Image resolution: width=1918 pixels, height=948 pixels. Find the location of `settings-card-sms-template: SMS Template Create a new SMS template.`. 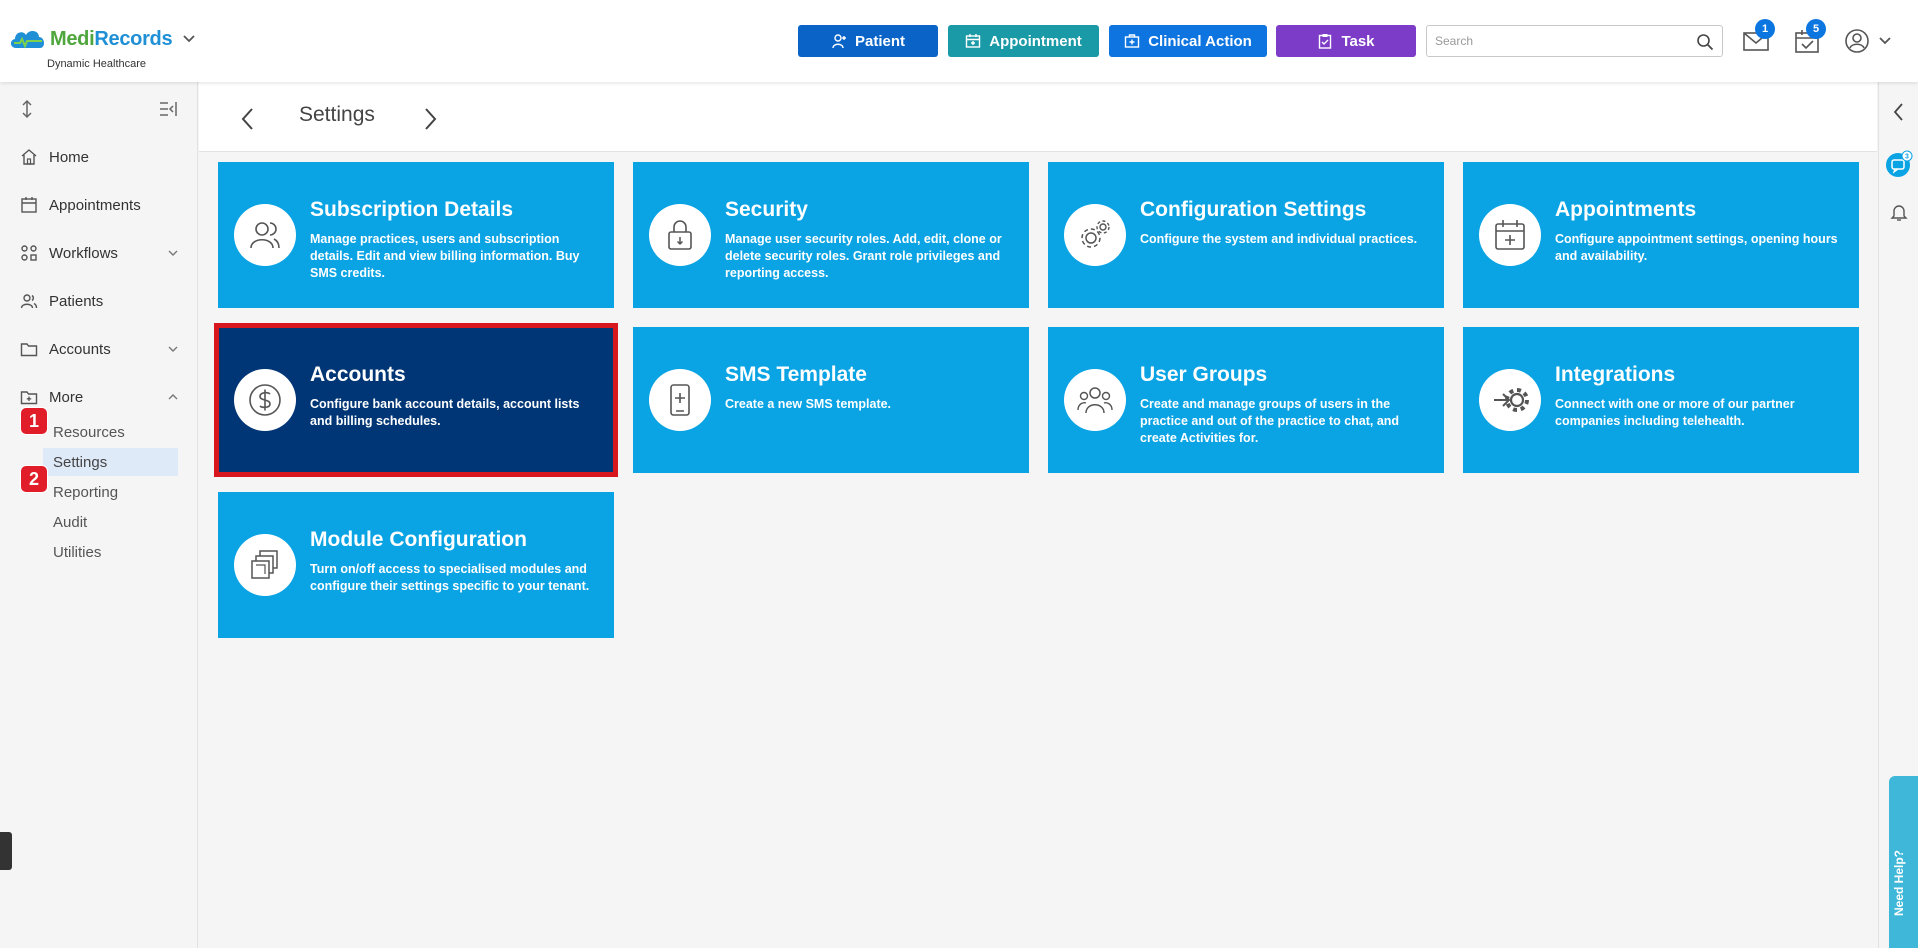

settings-card-sms-template: SMS Template Create a new SMS template. is located at coordinates (831, 400).